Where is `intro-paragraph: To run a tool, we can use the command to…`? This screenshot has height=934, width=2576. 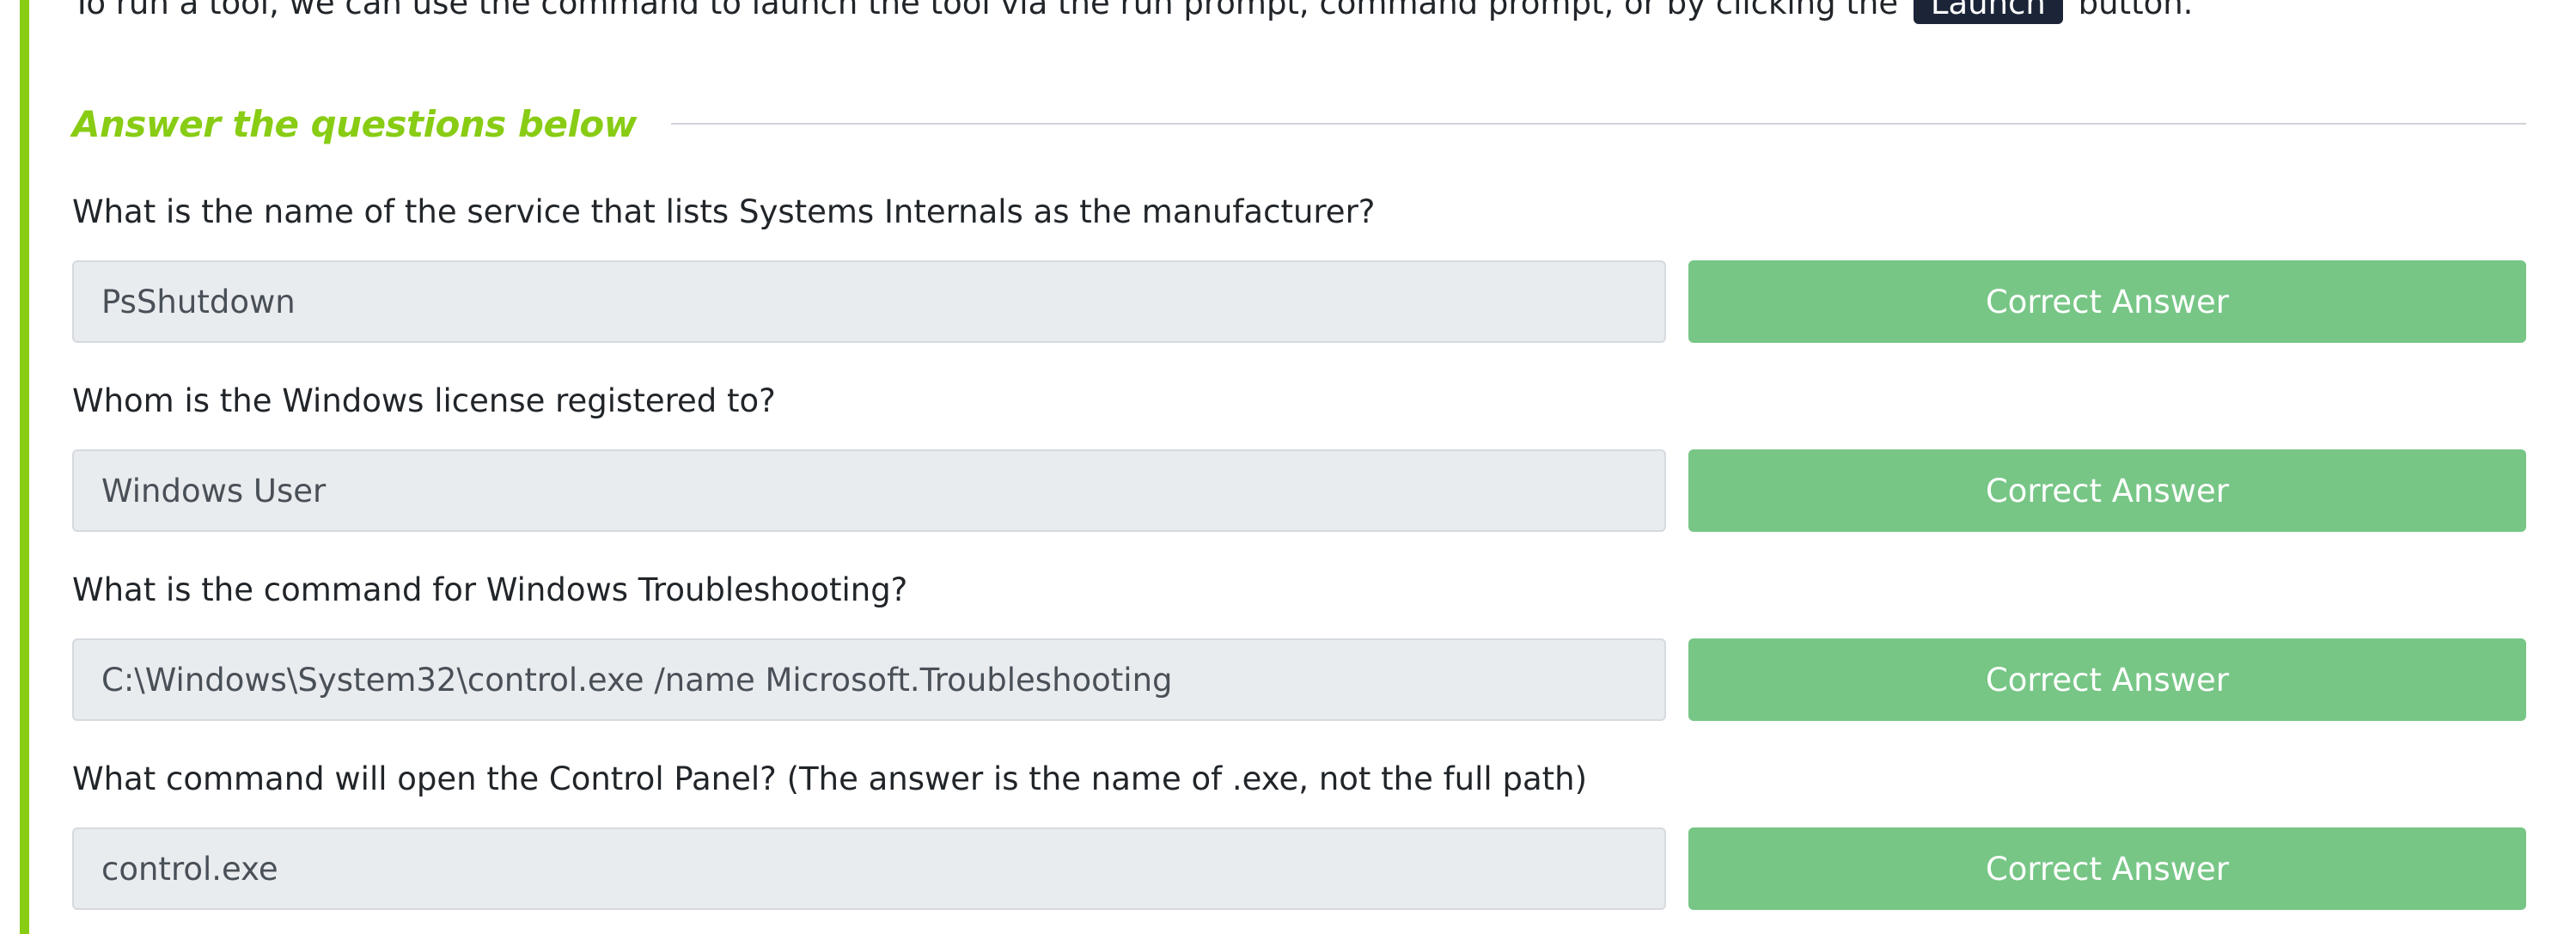
intro-paragraph: To run a tool, we can use the command to… is located at coordinates (1132, 12).